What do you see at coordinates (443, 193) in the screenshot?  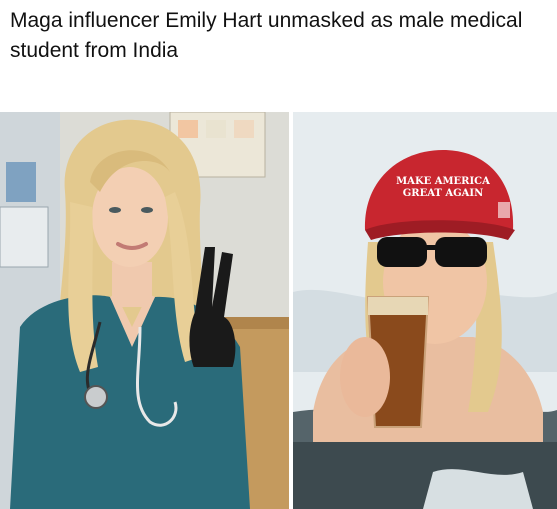 I see `hat-text-line2: GREAT AGAIN` at bounding box center [443, 193].